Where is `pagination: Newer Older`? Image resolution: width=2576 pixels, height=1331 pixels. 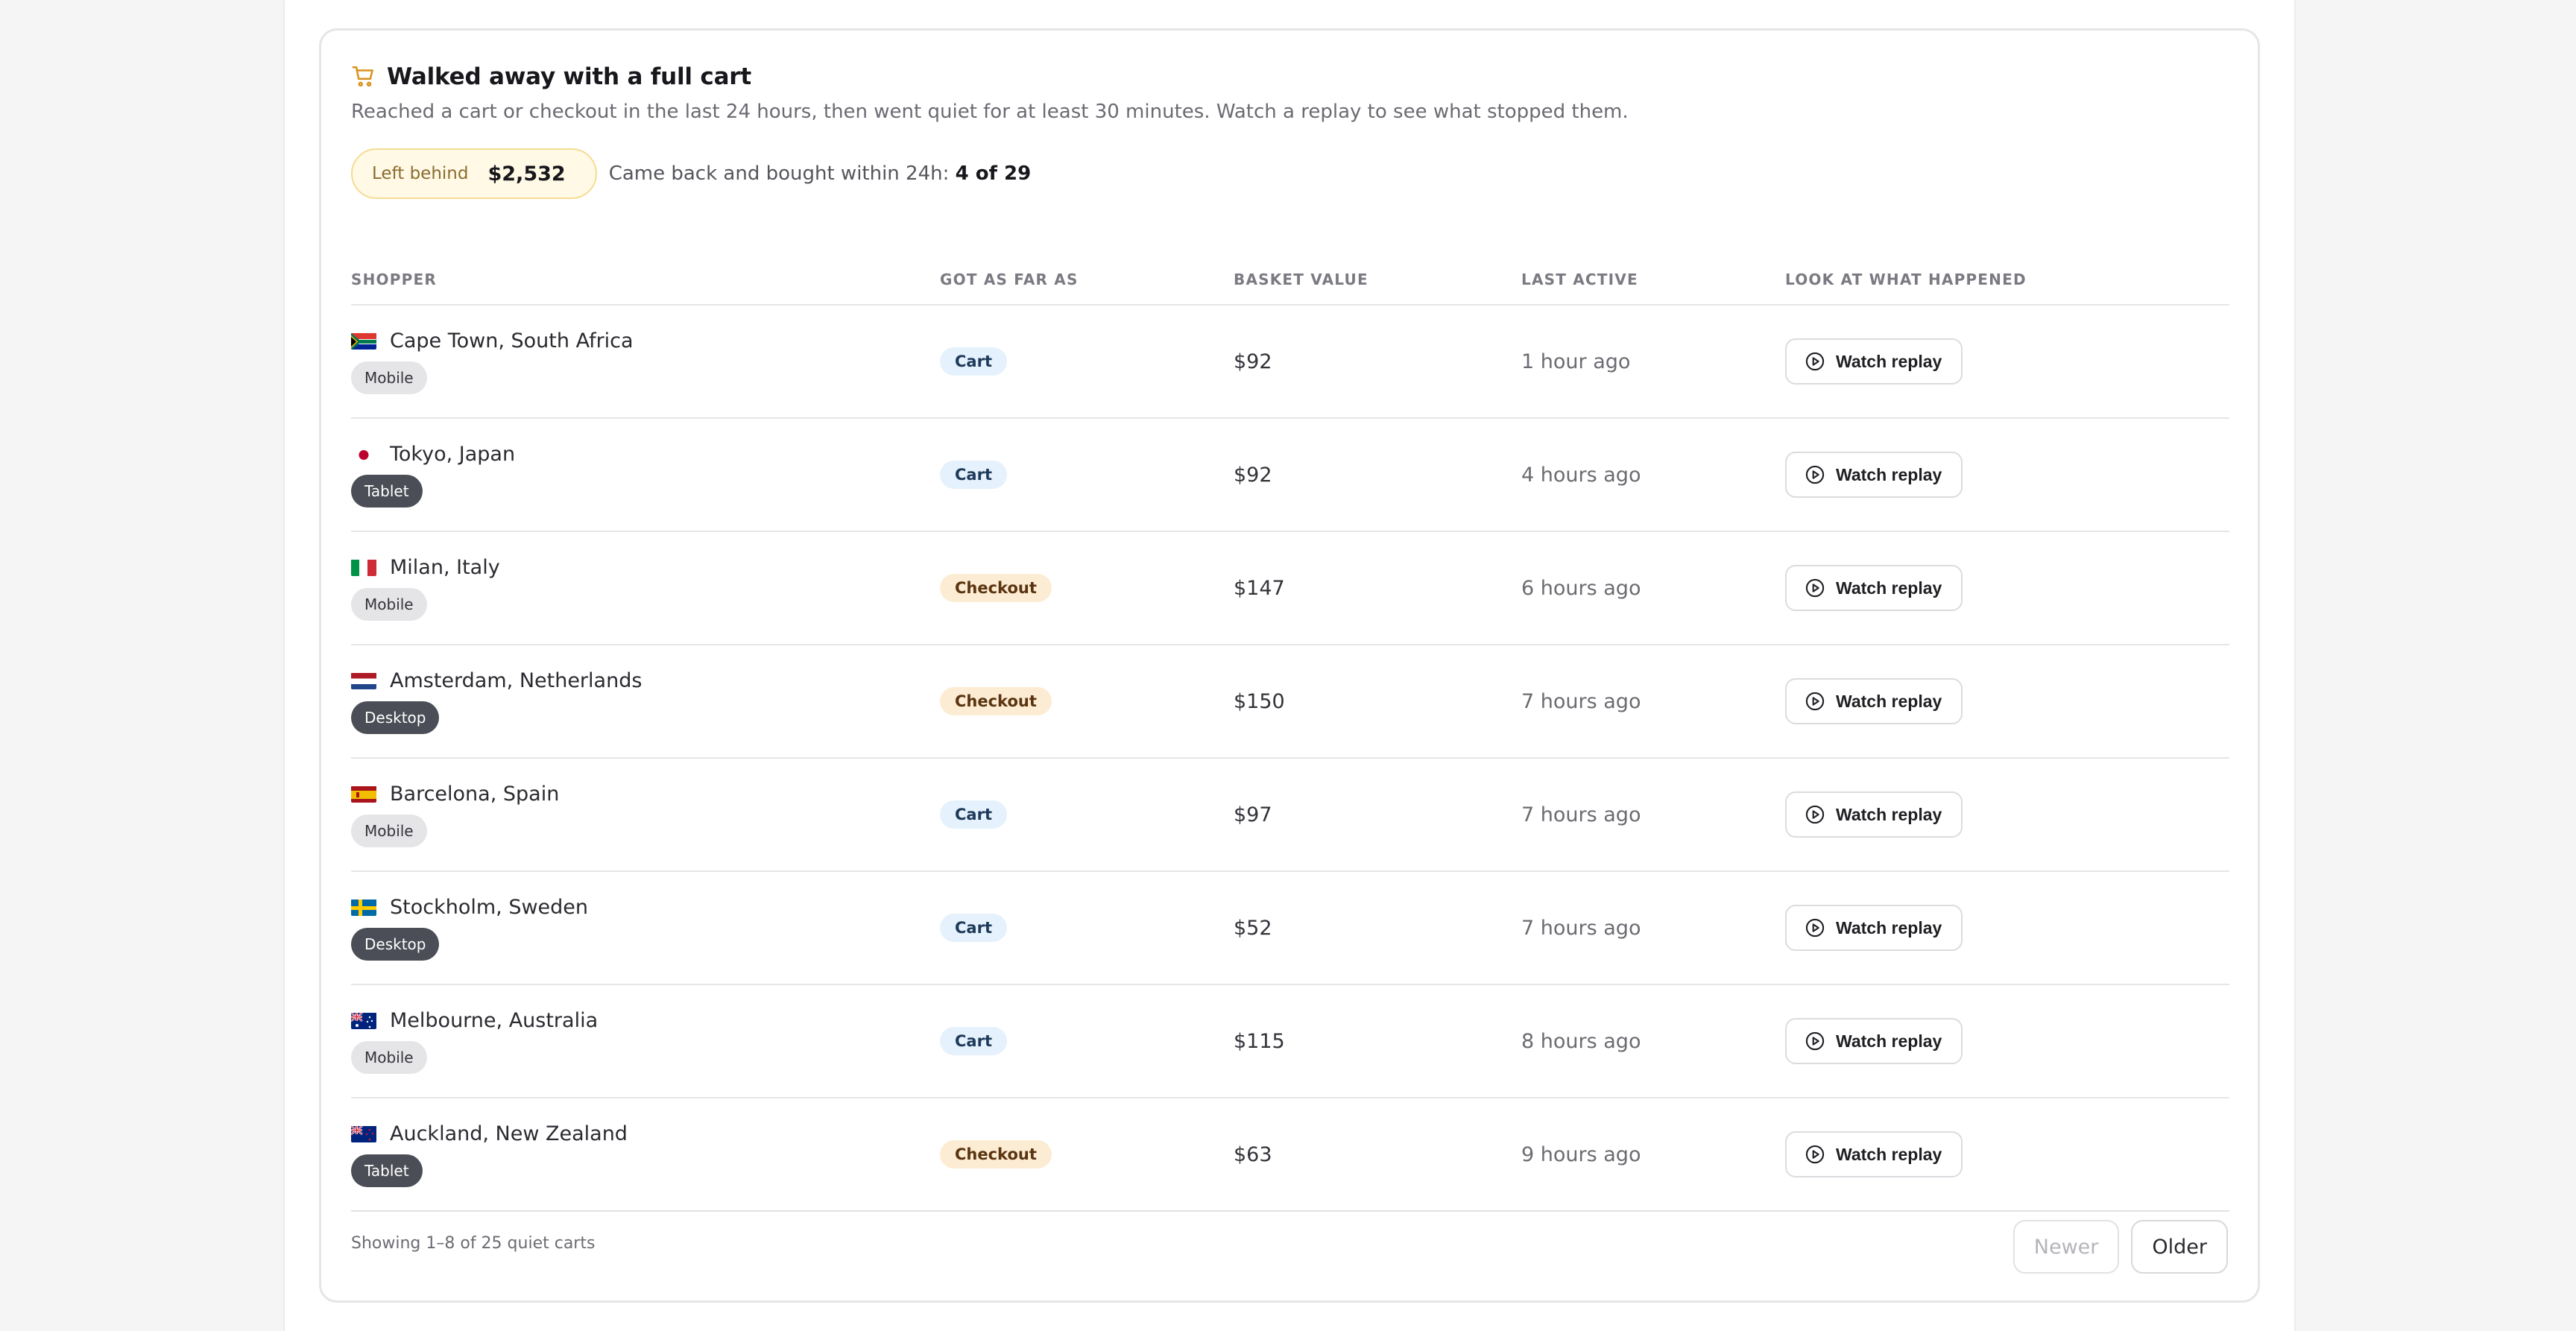
pagination: Newer Older is located at coordinates (2114, 1247).